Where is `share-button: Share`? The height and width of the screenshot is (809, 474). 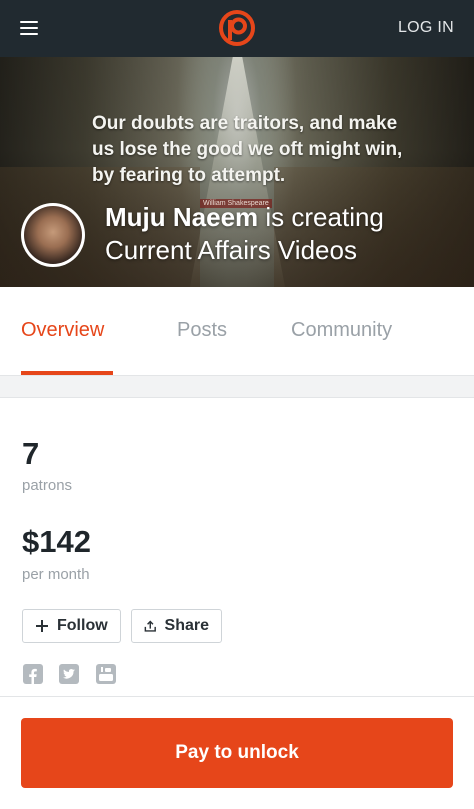 share-button: Share is located at coordinates (176, 626).